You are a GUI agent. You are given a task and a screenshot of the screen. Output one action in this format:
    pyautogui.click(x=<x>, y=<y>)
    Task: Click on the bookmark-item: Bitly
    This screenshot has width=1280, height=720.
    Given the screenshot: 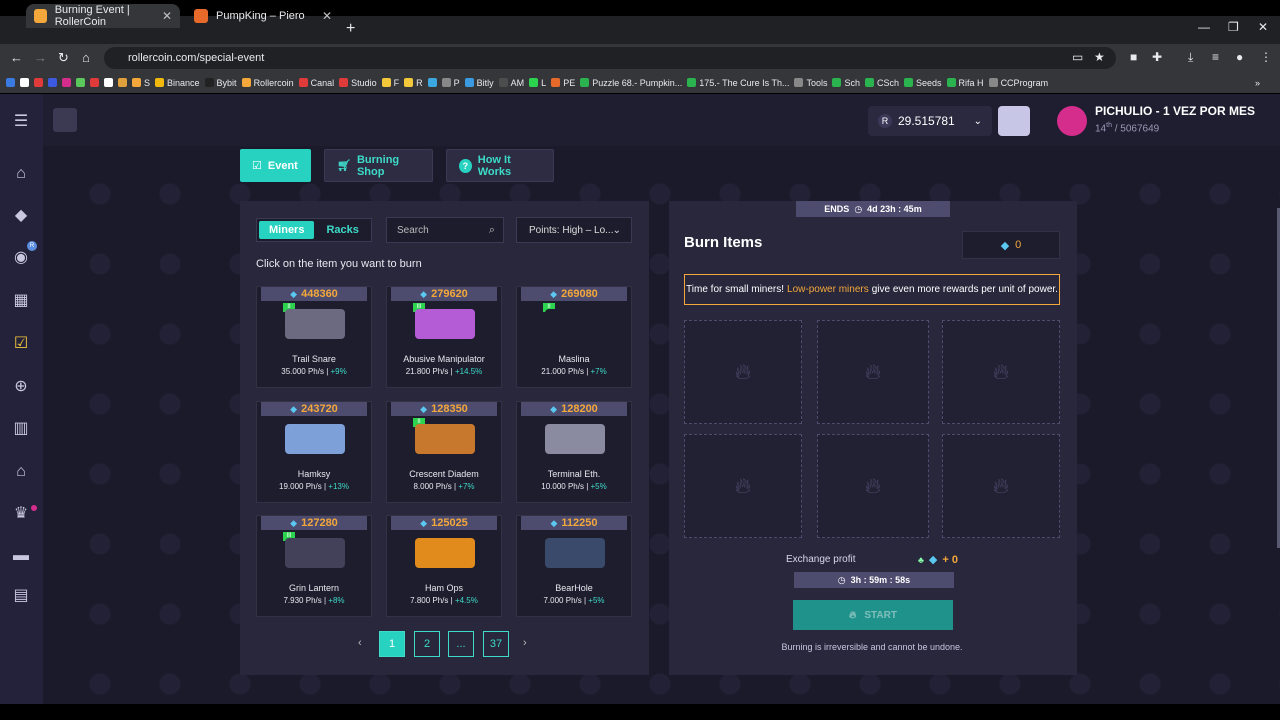 What is the action you would take?
    pyautogui.click(x=479, y=83)
    